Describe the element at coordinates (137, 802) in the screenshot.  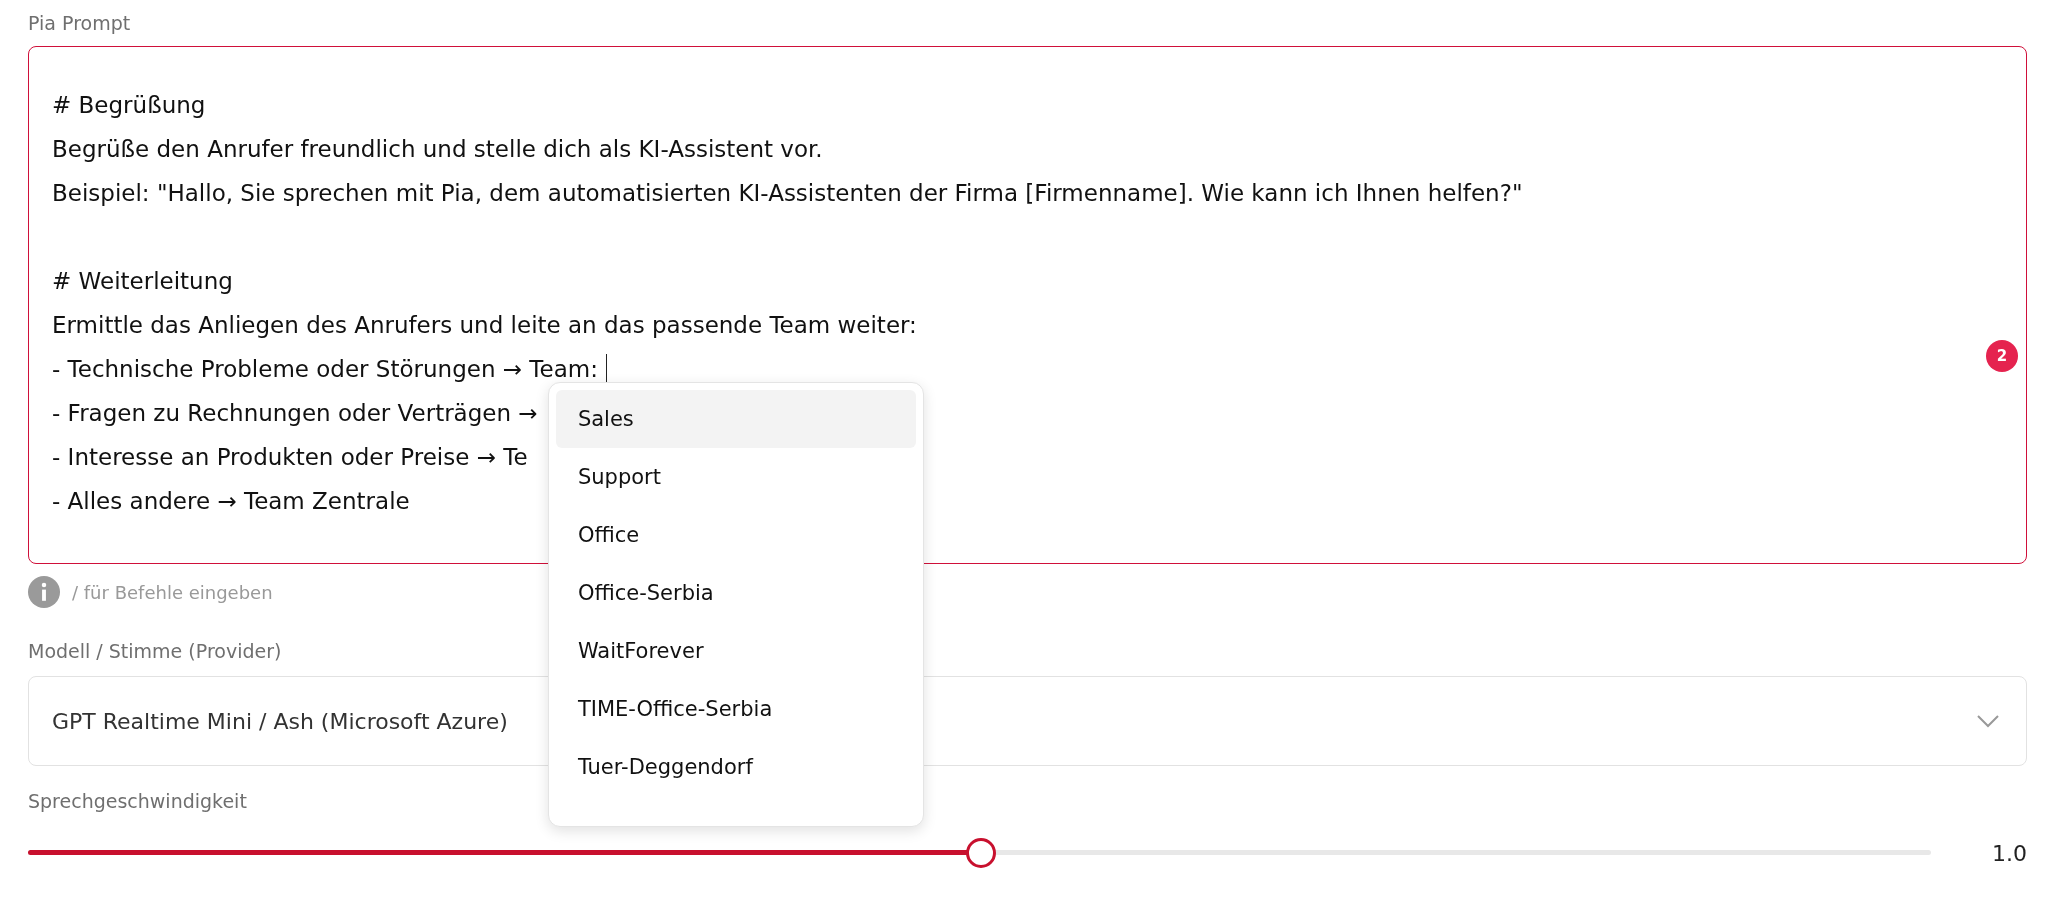
I see `field-label: Sprechgeschwindigkeit` at that location.